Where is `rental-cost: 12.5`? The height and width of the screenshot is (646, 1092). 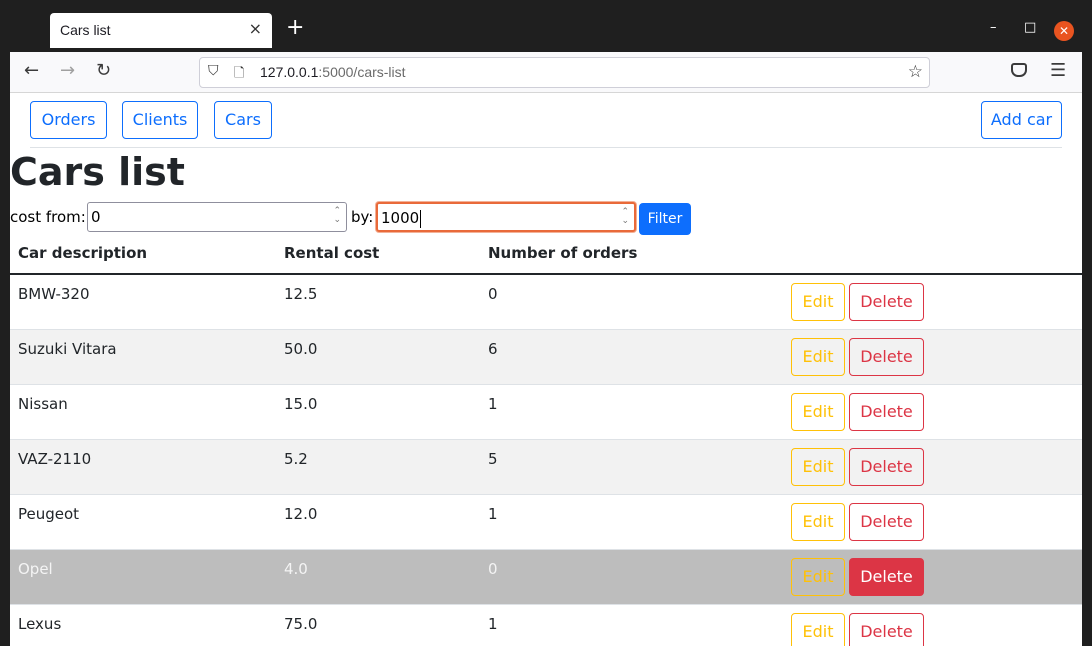
rental-cost: 12.5 is located at coordinates (301, 294).